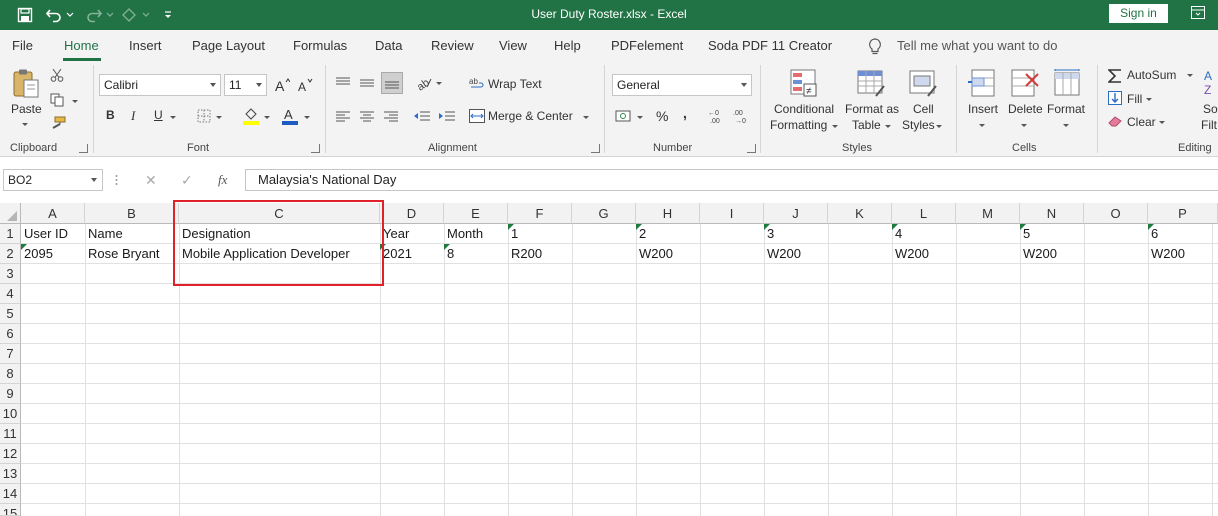 This screenshot has width=1218, height=516. Describe the element at coordinates (173, 117) in the screenshot. I see `underline-dropdown-icon` at that location.